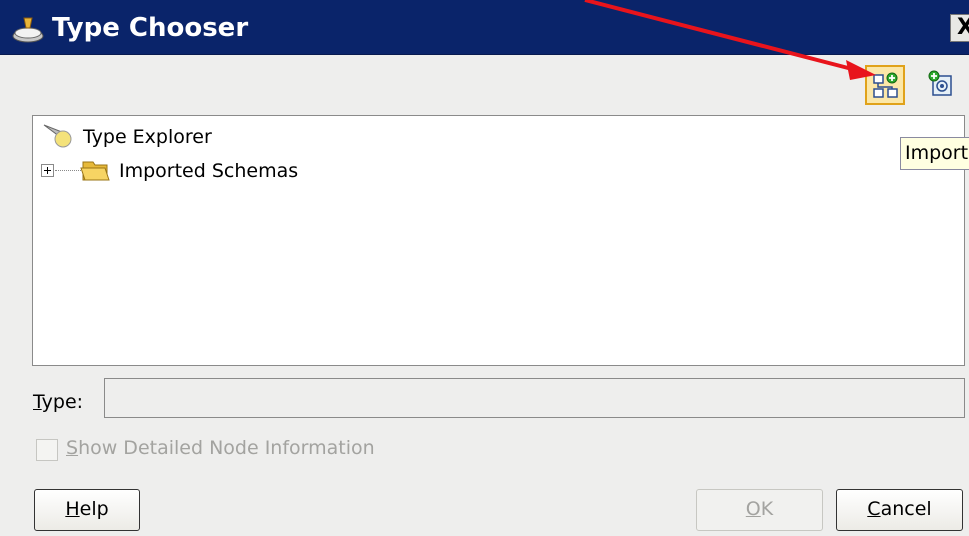  I want to click on type-chooser-icon, so click(28, 30).